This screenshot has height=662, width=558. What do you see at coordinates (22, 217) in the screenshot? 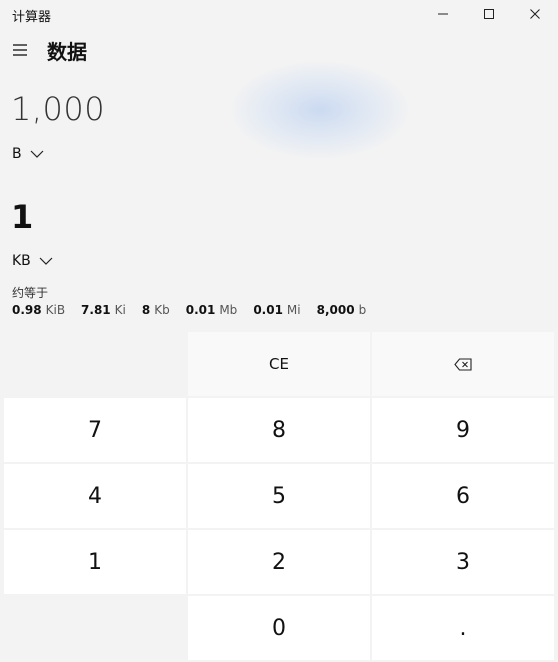
I see `output-value: 1` at bounding box center [22, 217].